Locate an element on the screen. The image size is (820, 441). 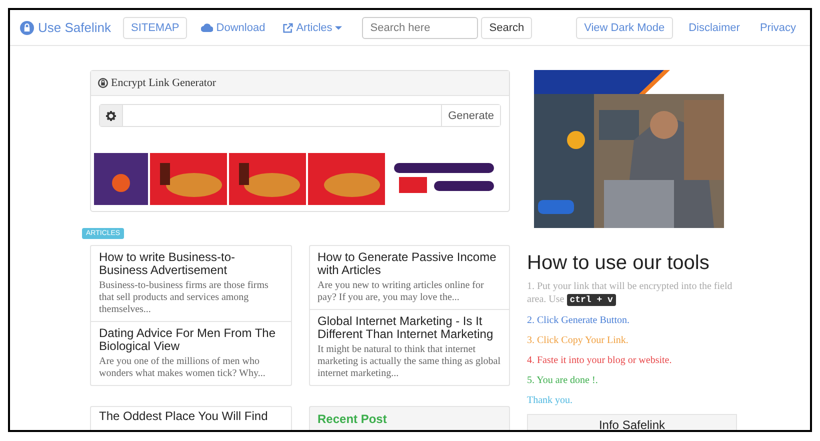
step-text: 3. Click Copy Your Link. is located at coordinates (578, 340).